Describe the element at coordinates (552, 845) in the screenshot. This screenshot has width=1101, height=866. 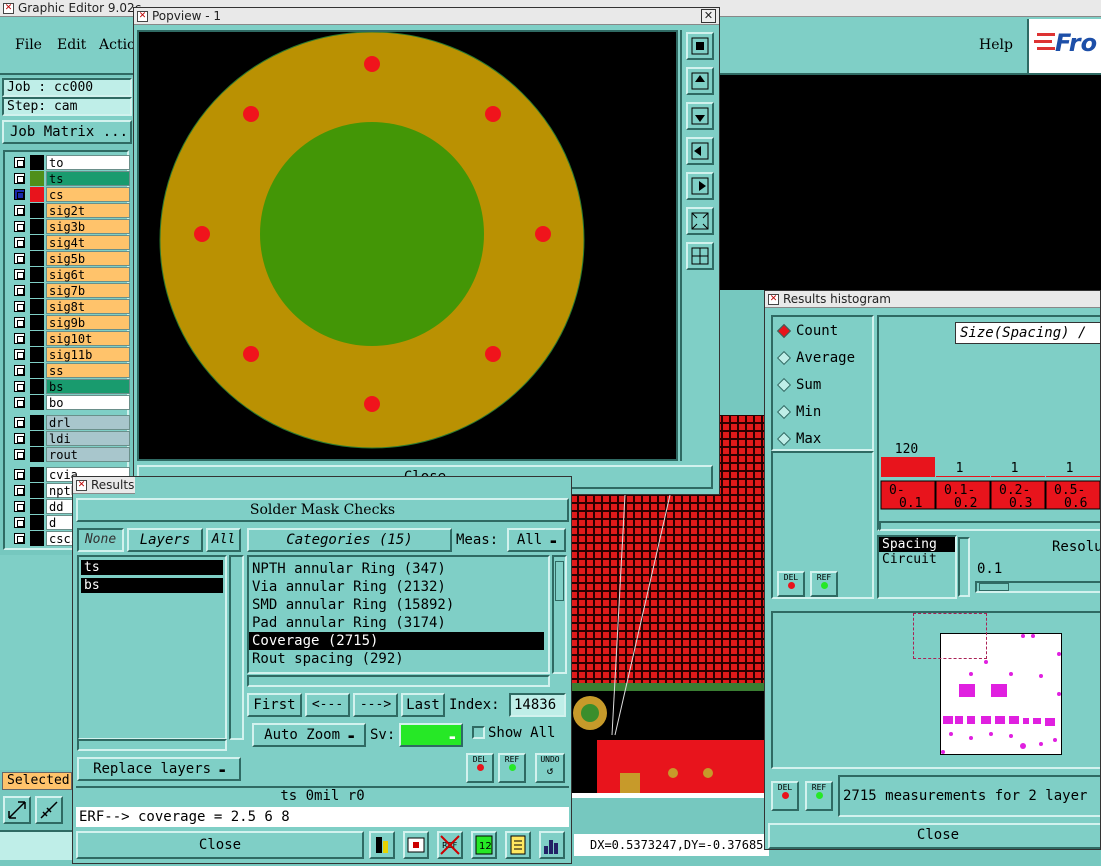
I see `histogram-icon` at that location.